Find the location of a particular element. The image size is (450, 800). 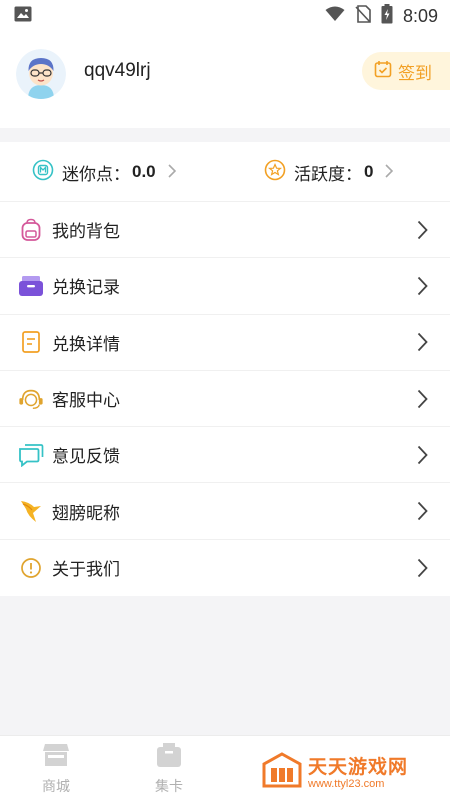

menu-item-about-us: 关于我们 is located at coordinates (225, 568).